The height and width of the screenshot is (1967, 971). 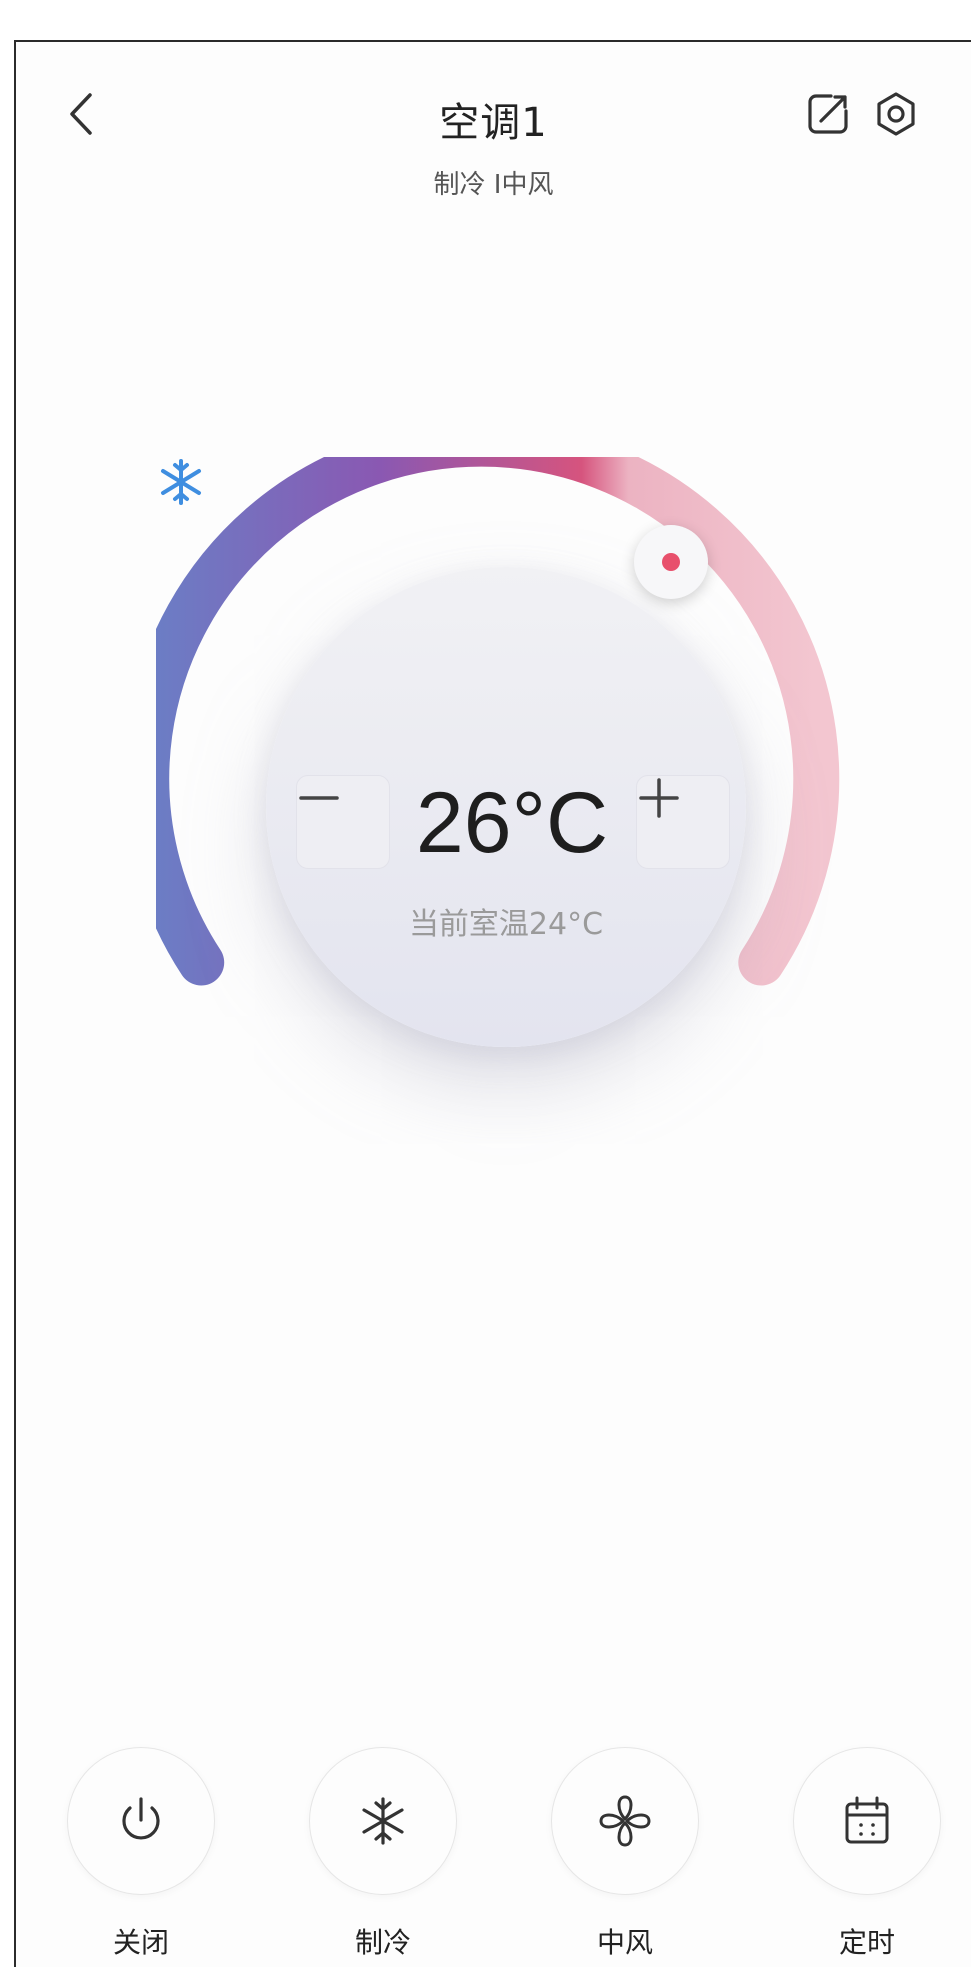 I want to click on status-subtitle: 制冷 I中风, so click(x=493, y=185).